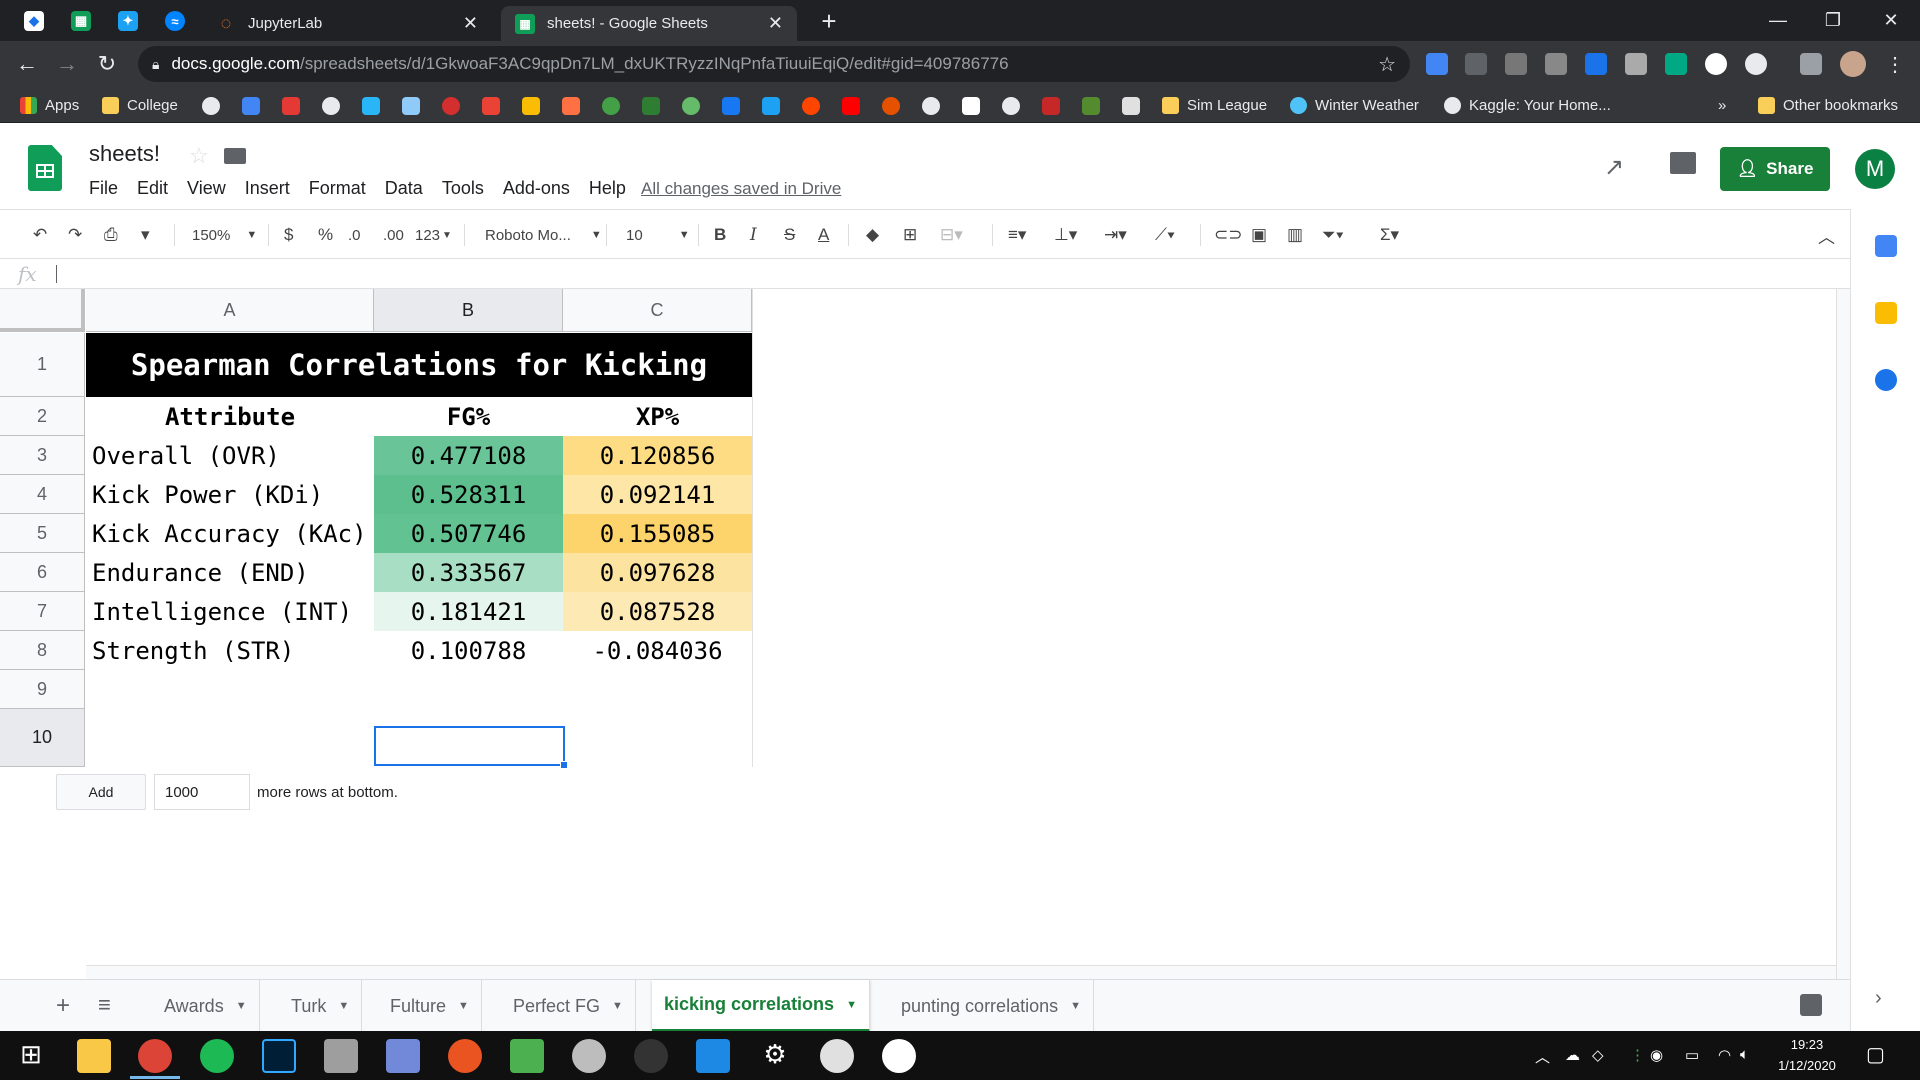 This screenshot has height=1080, width=1920. Describe the element at coordinates (404, 188) in the screenshot. I see `menu-data: Data` at that location.